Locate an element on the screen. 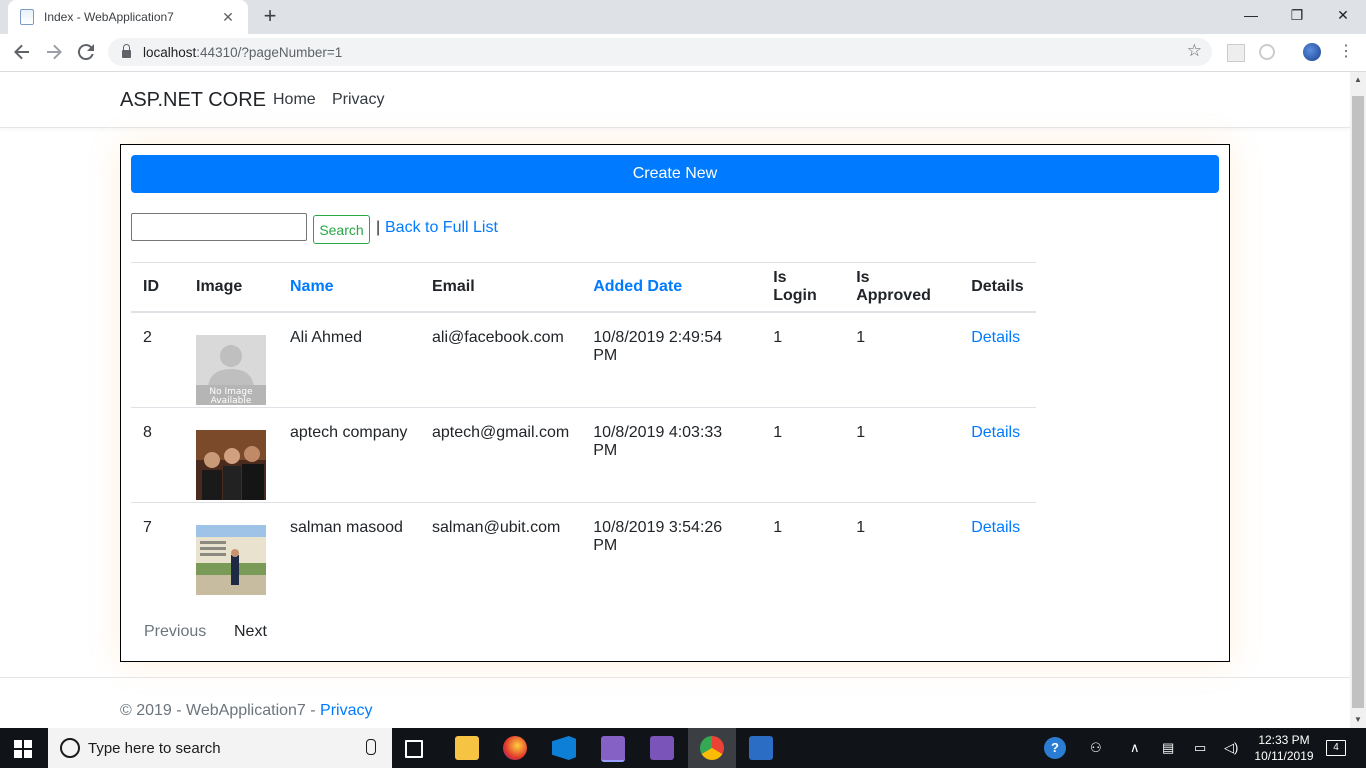 The height and width of the screenshot is (768, 1366). cell-added-date: 10/8/2019 2:49:54 PM is located at coordinates (658, 346).